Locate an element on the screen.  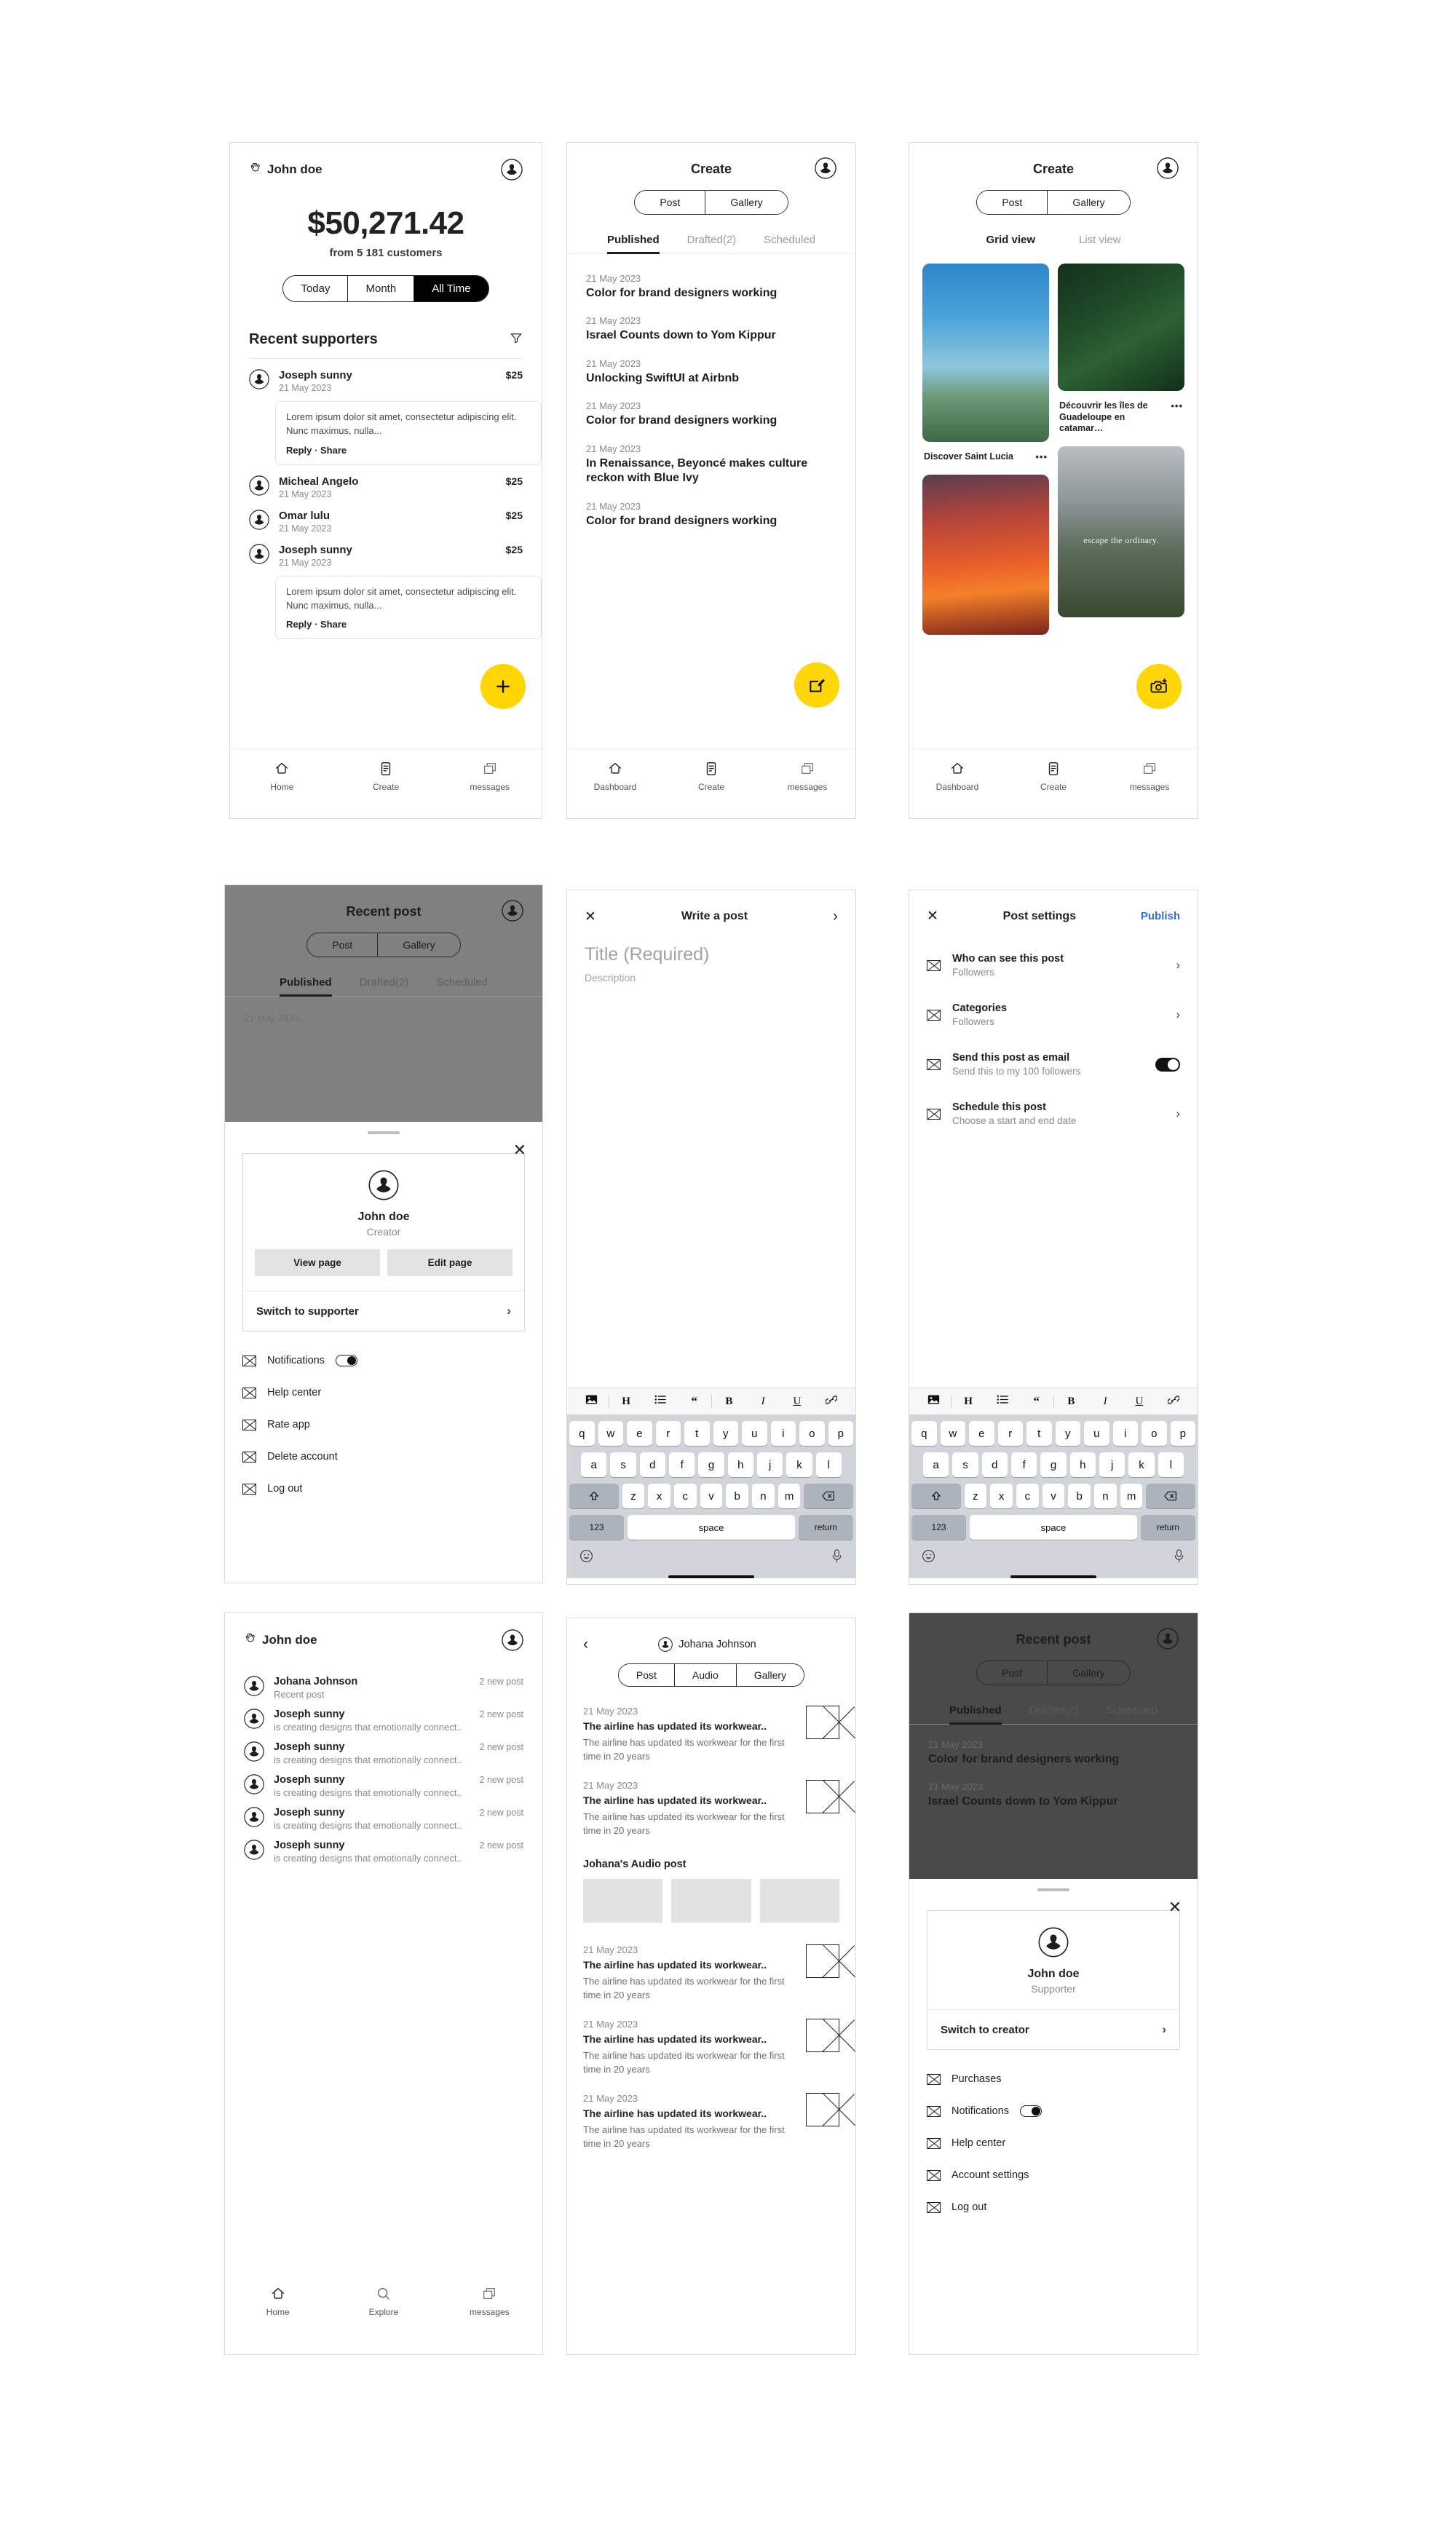
link-icon is located at coordinates (831, 1402).